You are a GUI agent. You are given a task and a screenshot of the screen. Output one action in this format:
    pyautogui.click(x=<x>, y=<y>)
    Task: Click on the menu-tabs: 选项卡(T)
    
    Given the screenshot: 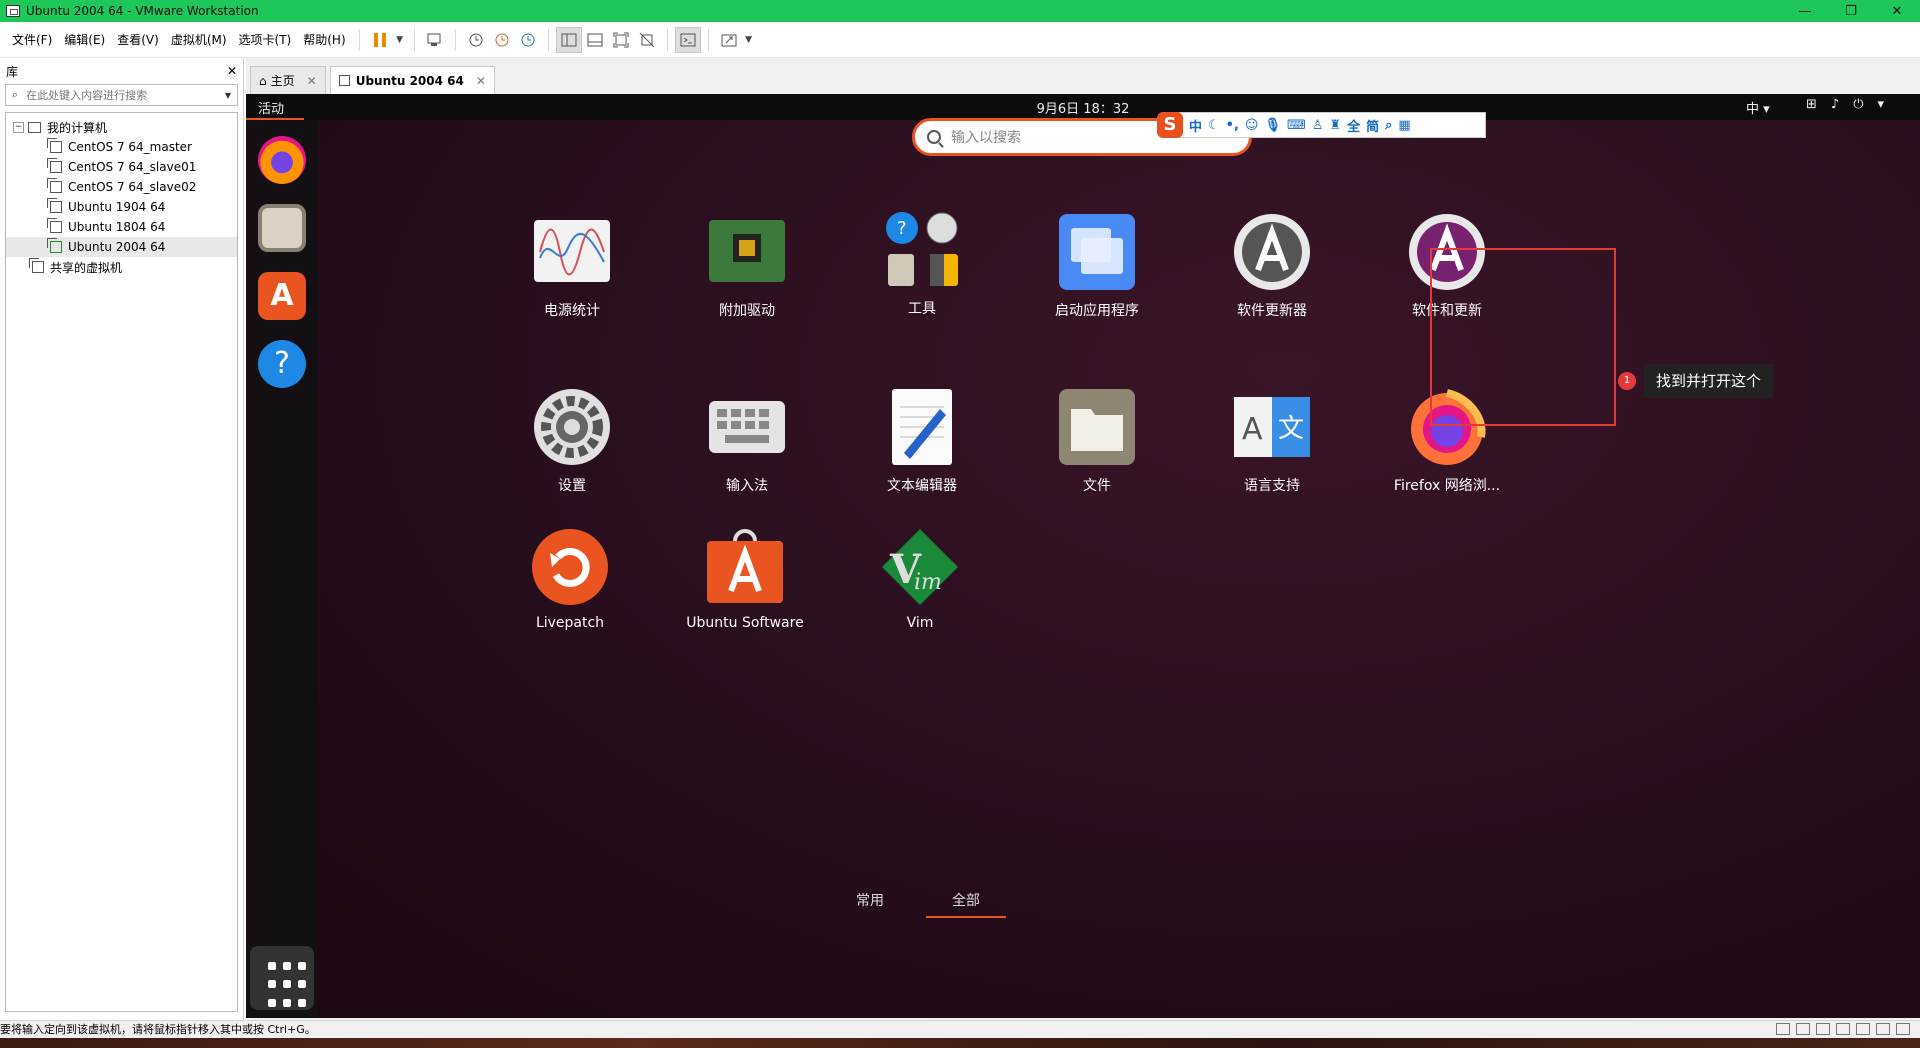 What is the action you would take?
    pyautogui.click(x=265, y=40)
    